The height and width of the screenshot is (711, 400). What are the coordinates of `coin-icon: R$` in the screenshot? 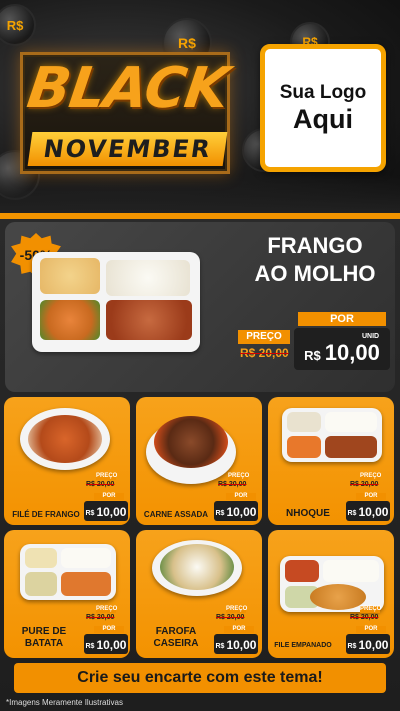 It's located at (18, 25).